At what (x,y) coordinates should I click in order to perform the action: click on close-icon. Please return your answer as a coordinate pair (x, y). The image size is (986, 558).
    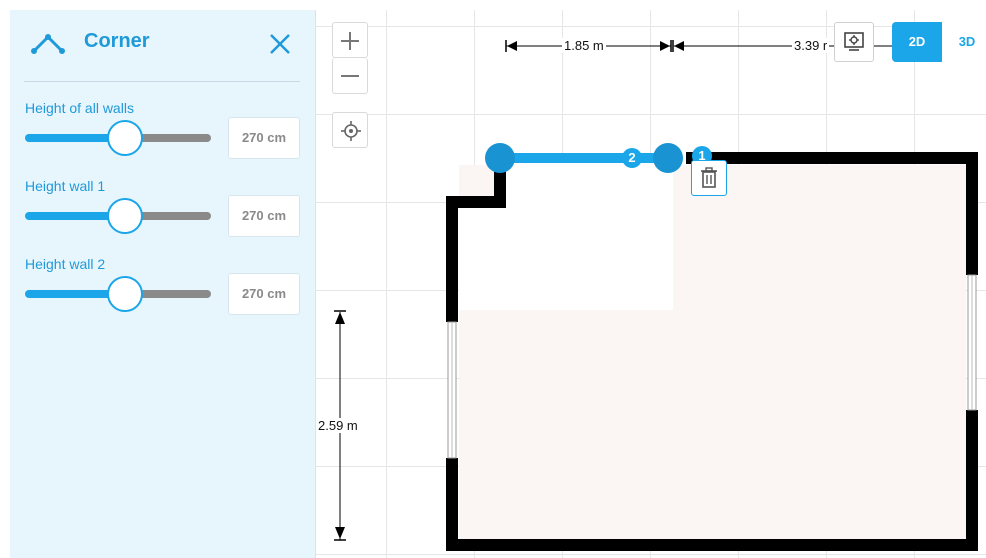
    Looking at the image, I should click on (280, 44).